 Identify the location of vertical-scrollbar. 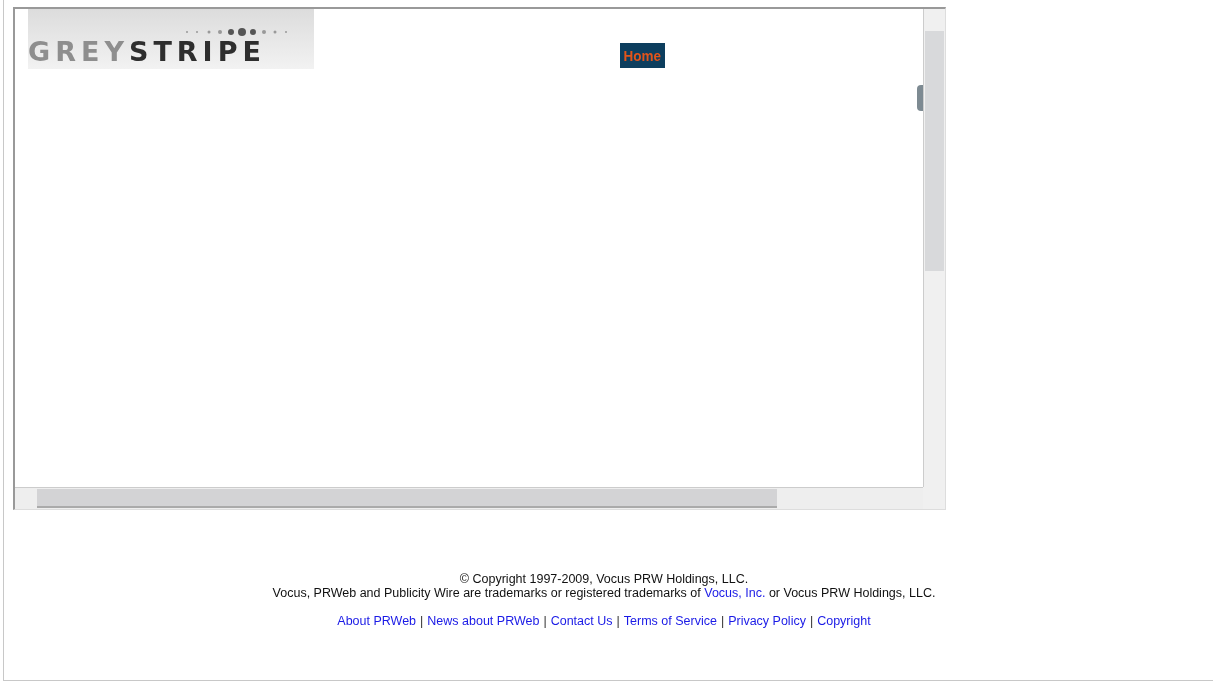
(934, 248).